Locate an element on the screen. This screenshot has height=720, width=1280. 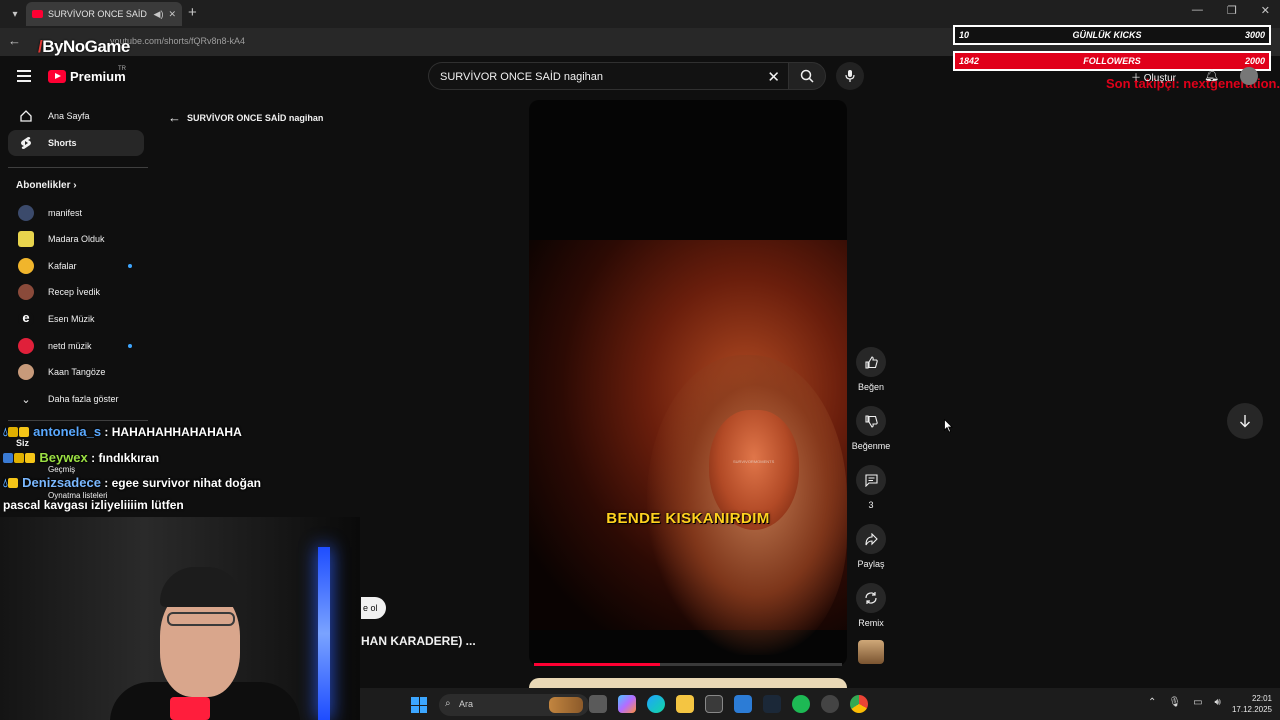
account-avatar is located at coordinates (1249, 76).